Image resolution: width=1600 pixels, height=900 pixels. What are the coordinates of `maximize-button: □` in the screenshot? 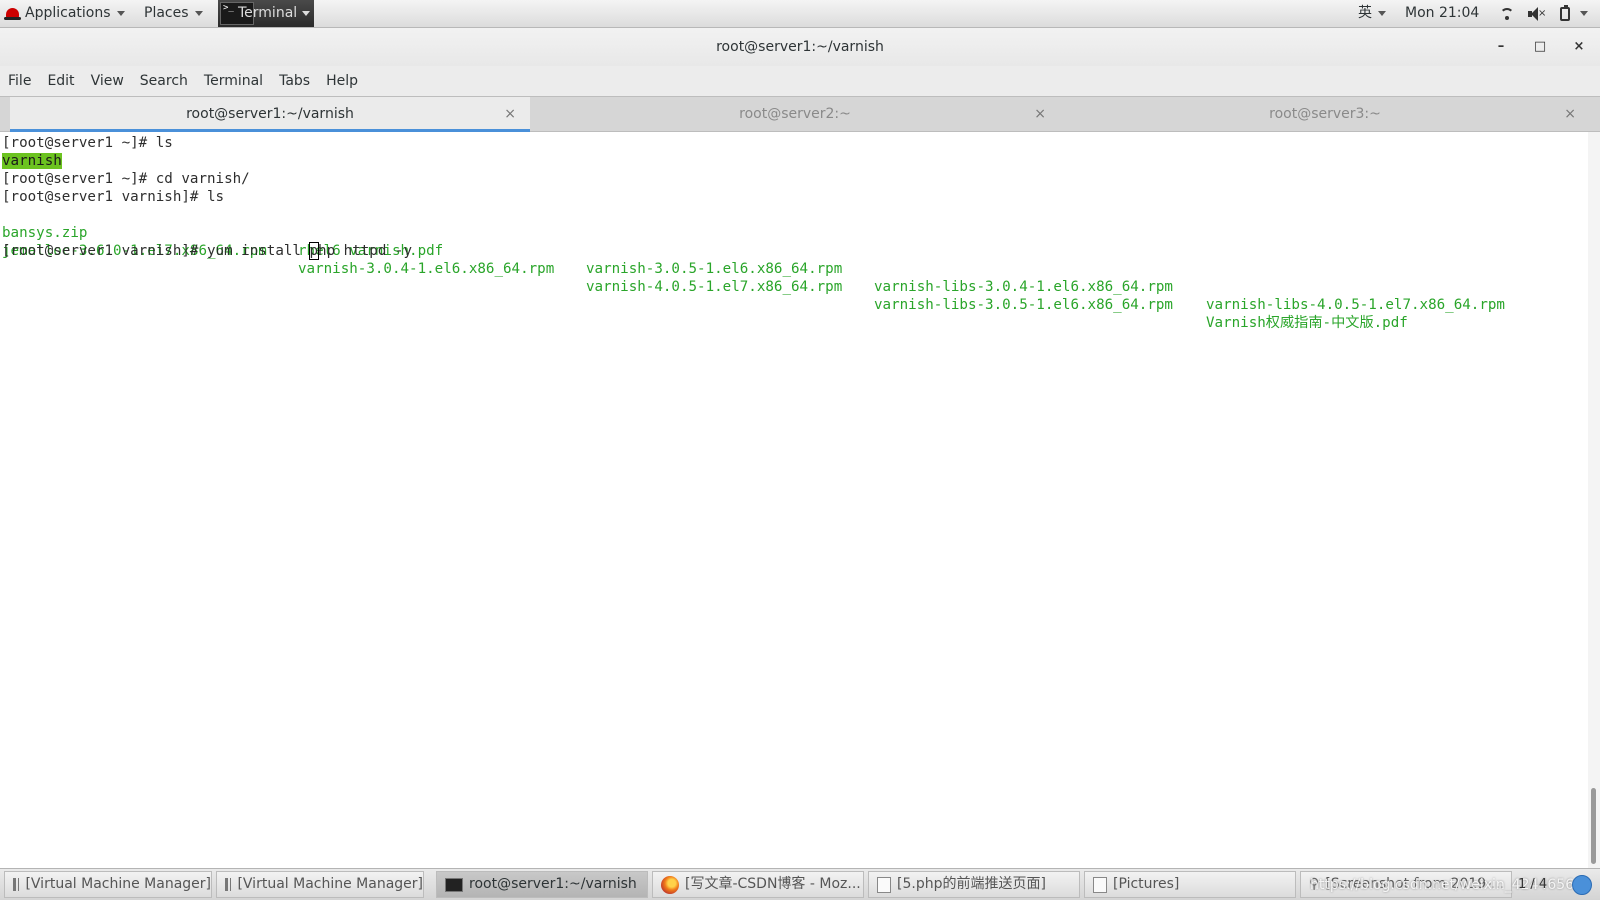 It's located at (1540, 47).